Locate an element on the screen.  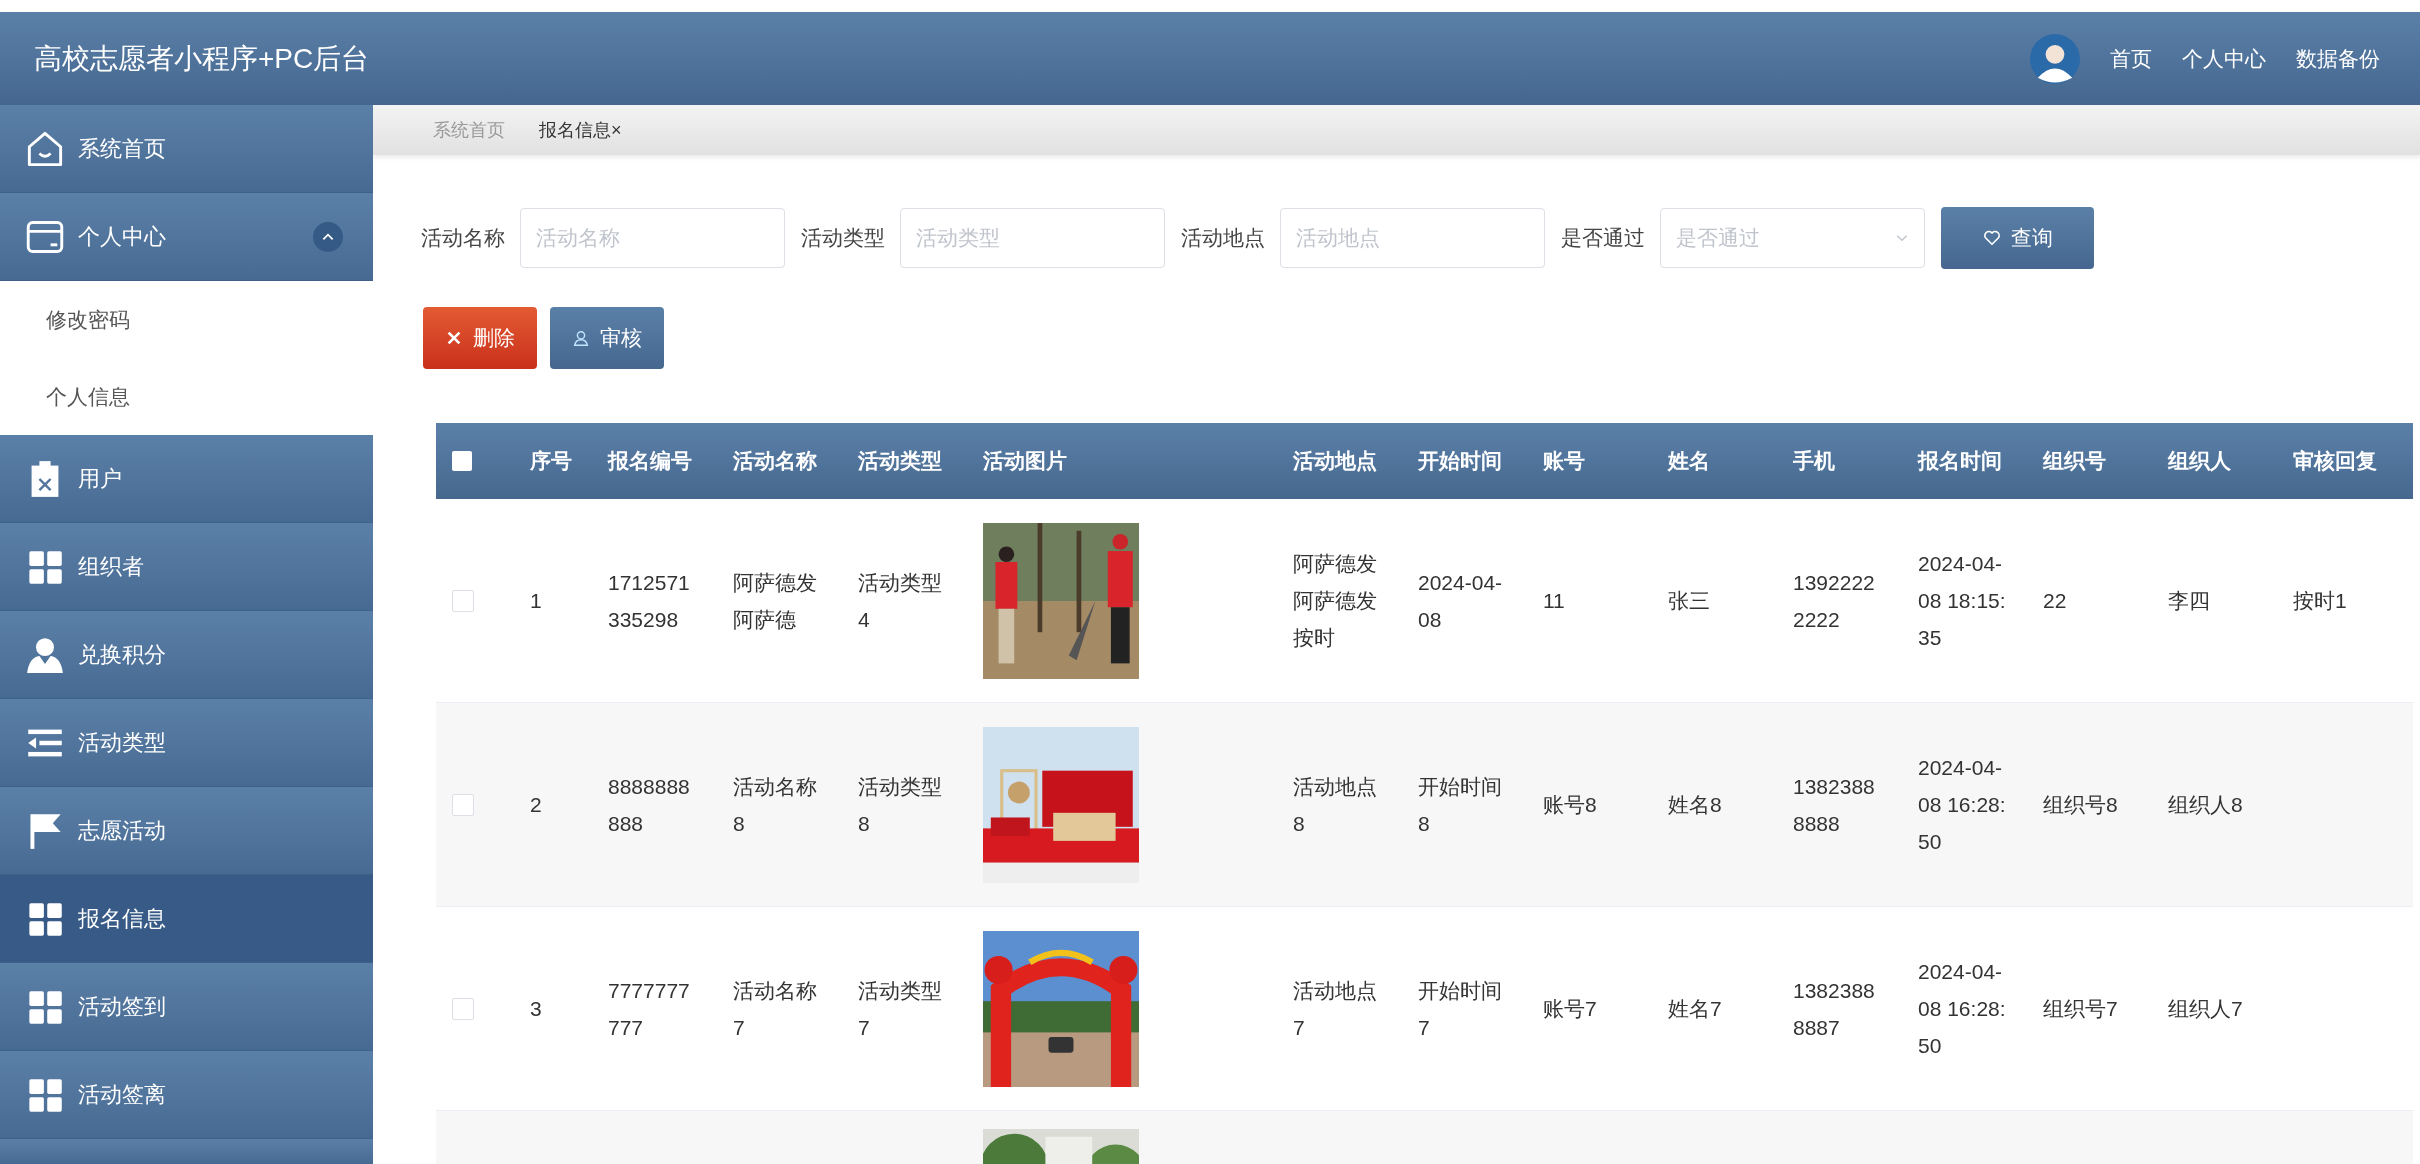
column-header: 审核回复 is located at coordinates (2348, 461).